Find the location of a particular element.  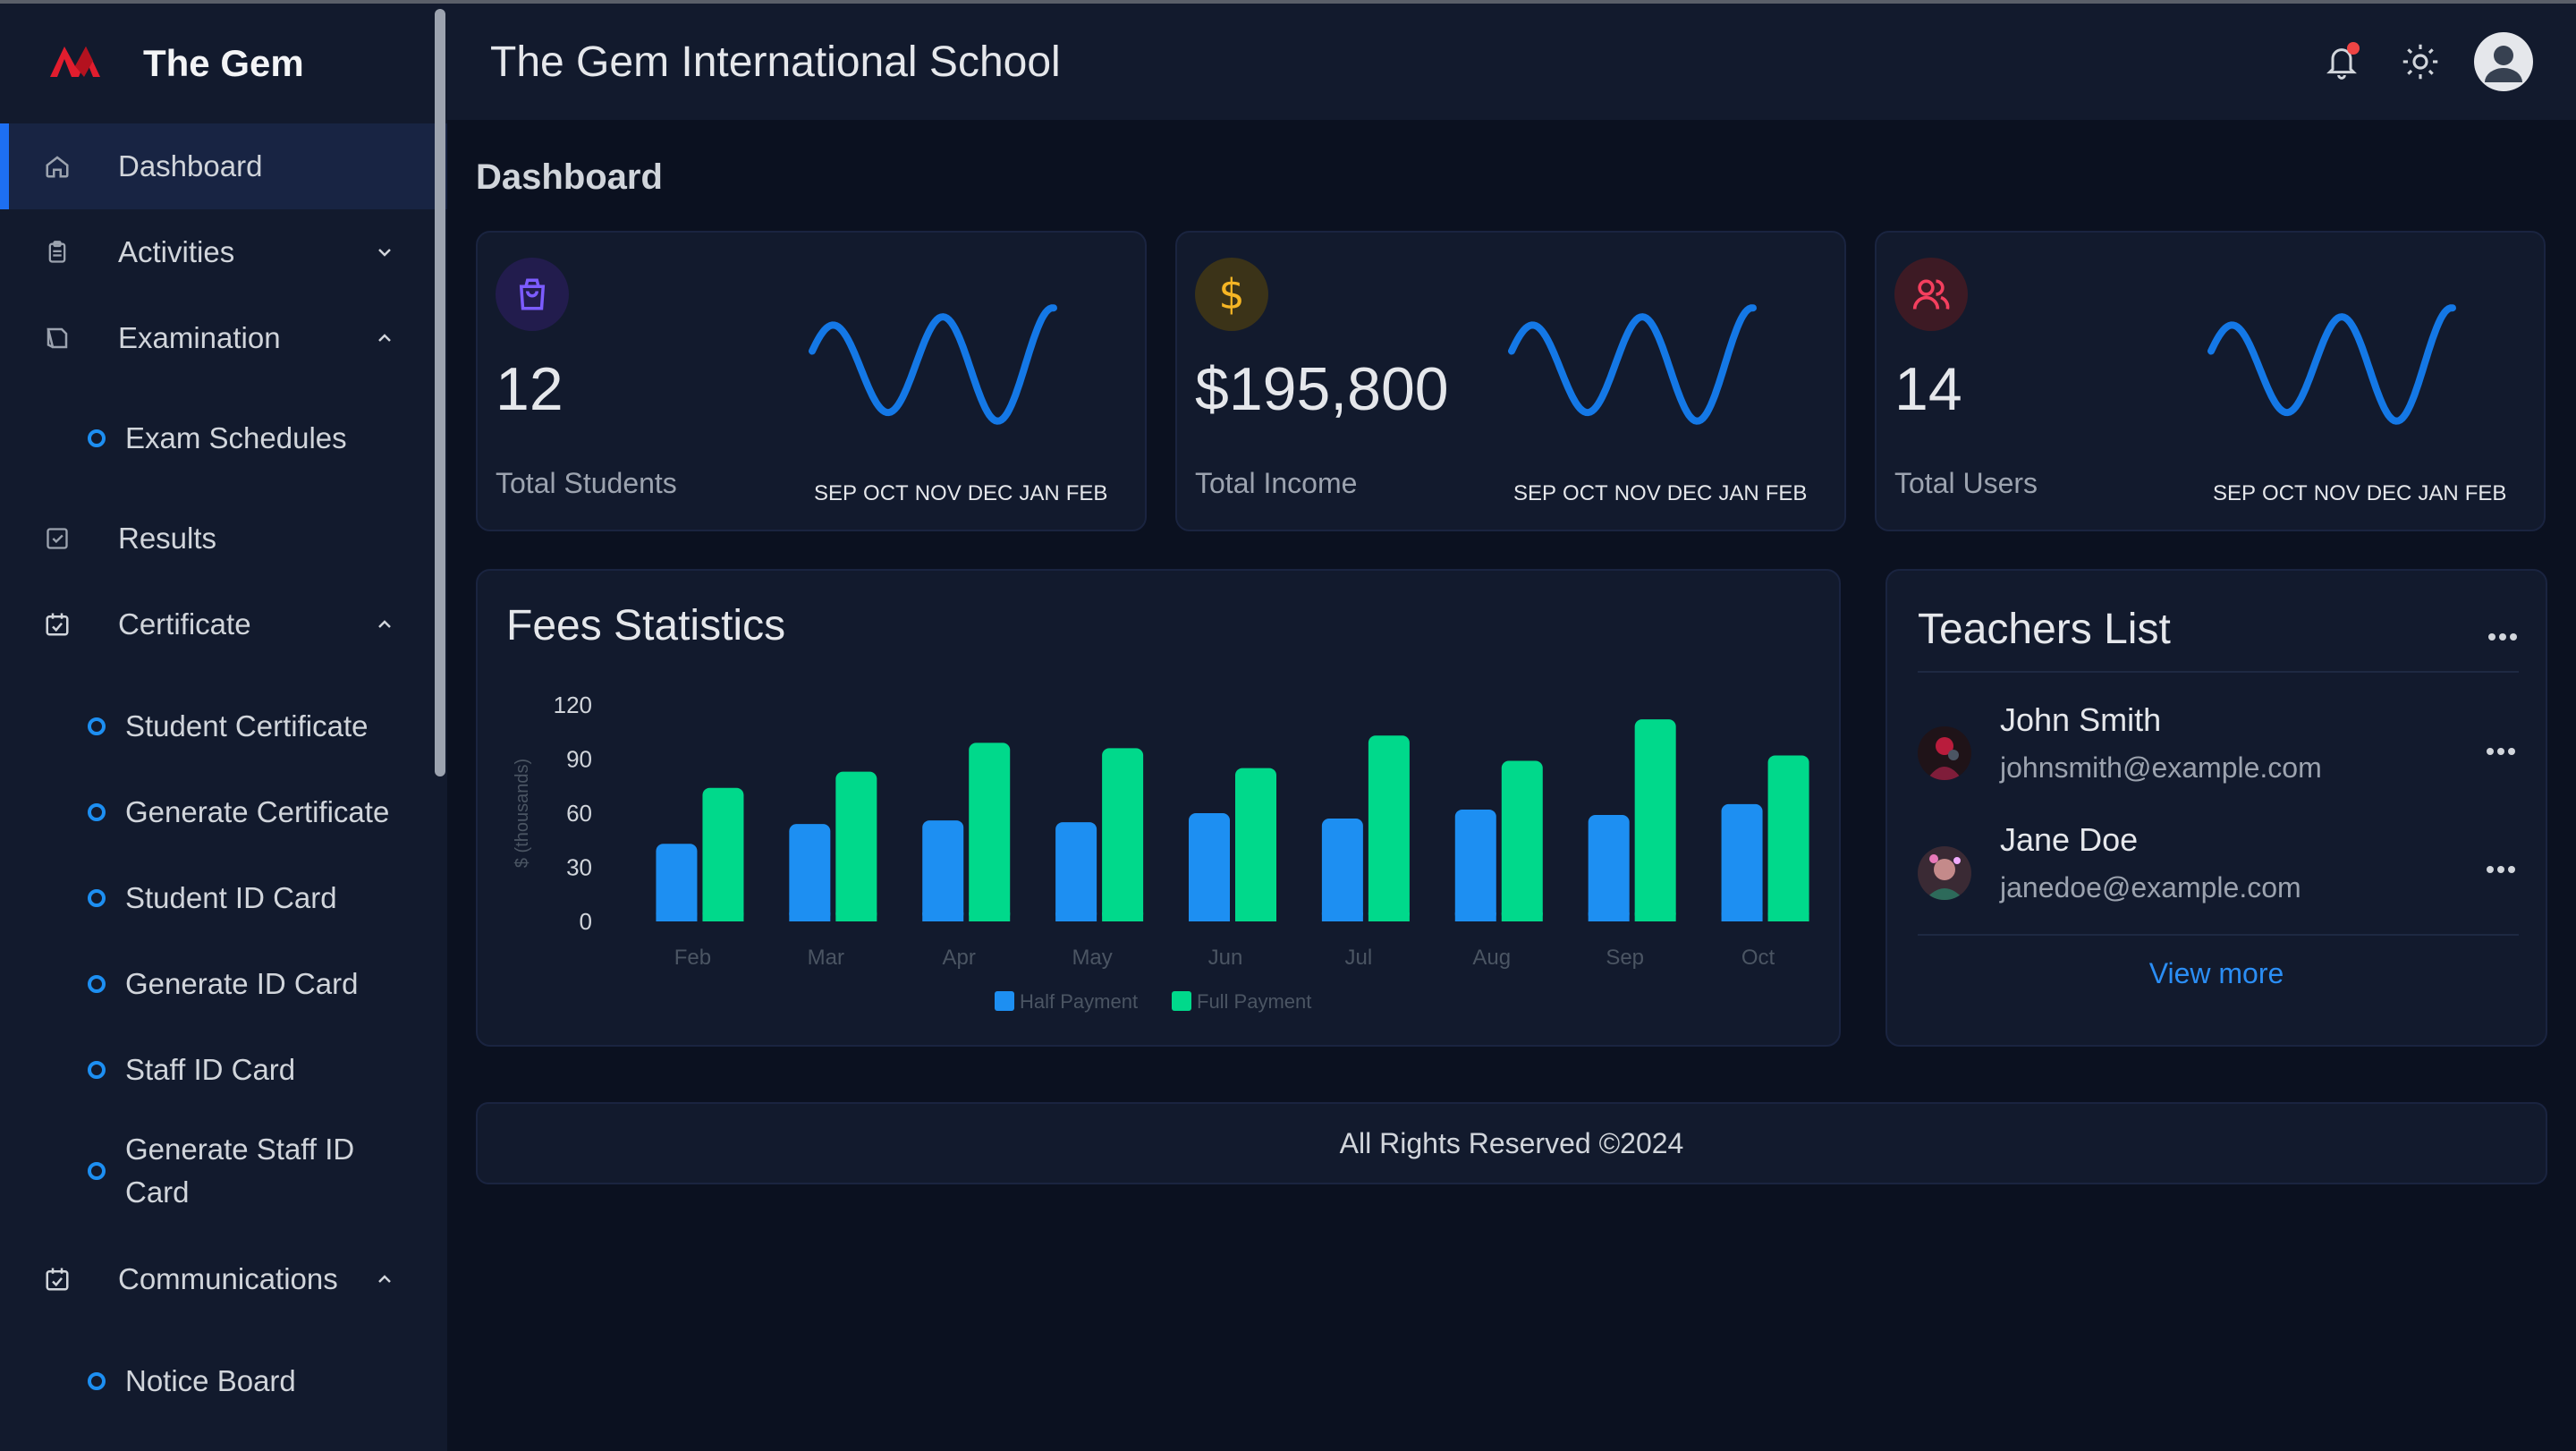

stat-card-users: 14 Total Users SEP OCT NOV DEC JAN FEB is located at coordinates (2210, 381).